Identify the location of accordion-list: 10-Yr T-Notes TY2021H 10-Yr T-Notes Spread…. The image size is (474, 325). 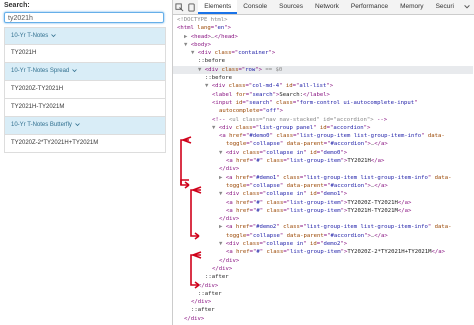
(85, 90).